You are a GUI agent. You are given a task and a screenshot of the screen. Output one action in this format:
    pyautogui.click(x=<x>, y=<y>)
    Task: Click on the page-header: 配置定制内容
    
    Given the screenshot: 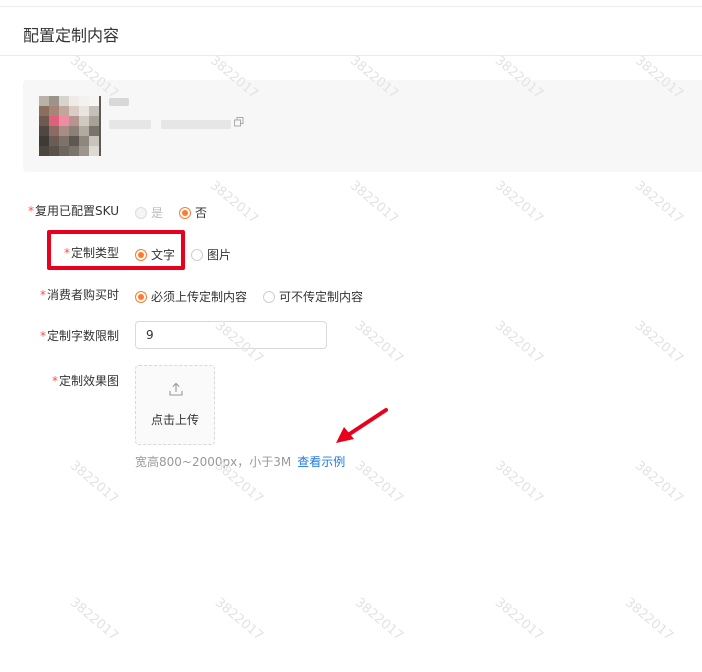 What is the action you would take?
    pyautogui.click(x=351, y=31)
    